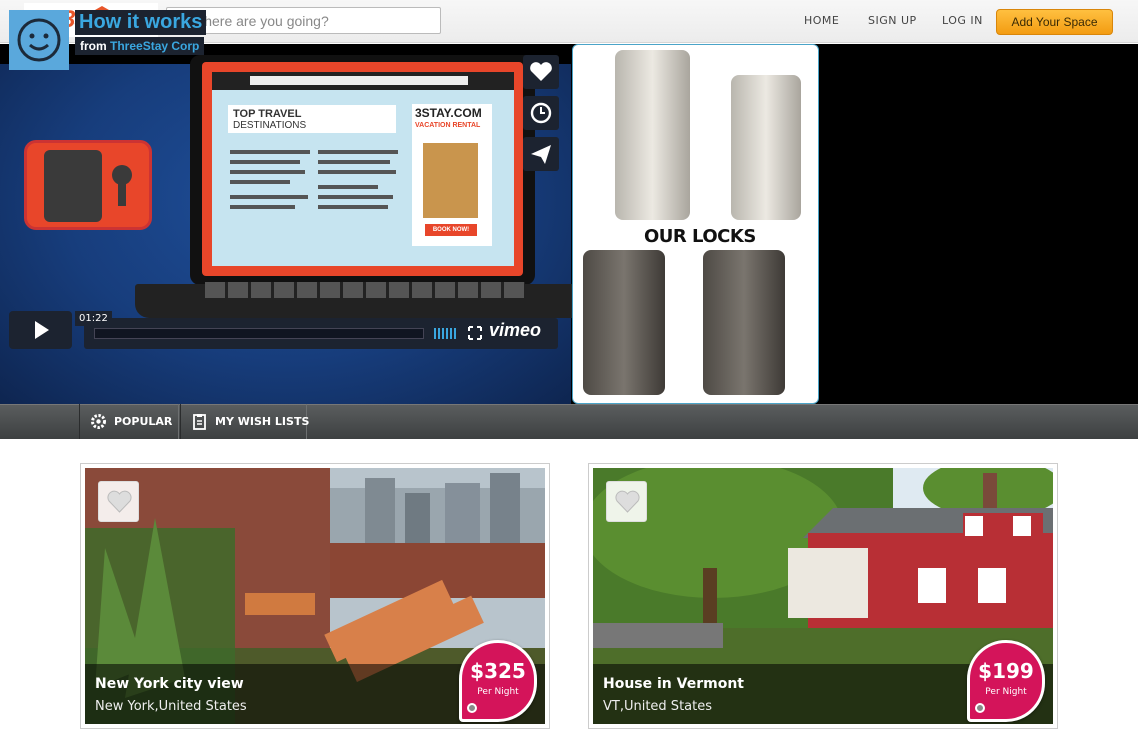  Describe the element at coordinates (695, 224) in the screenshot. I see `locks-image` at that location.